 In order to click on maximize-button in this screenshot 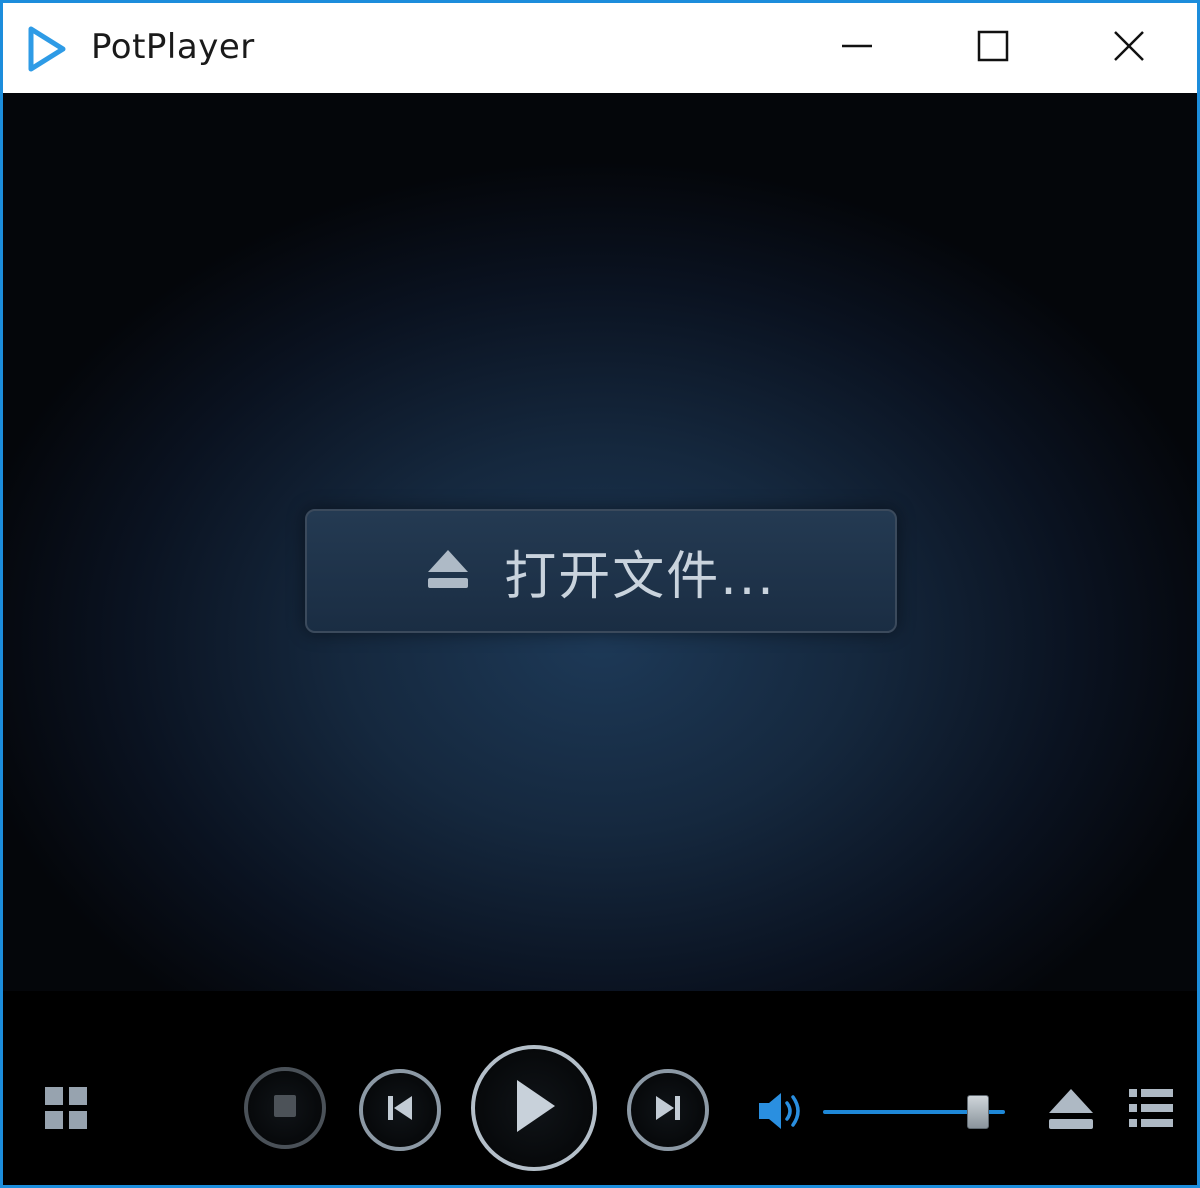, I will do `click(993, 48)`.